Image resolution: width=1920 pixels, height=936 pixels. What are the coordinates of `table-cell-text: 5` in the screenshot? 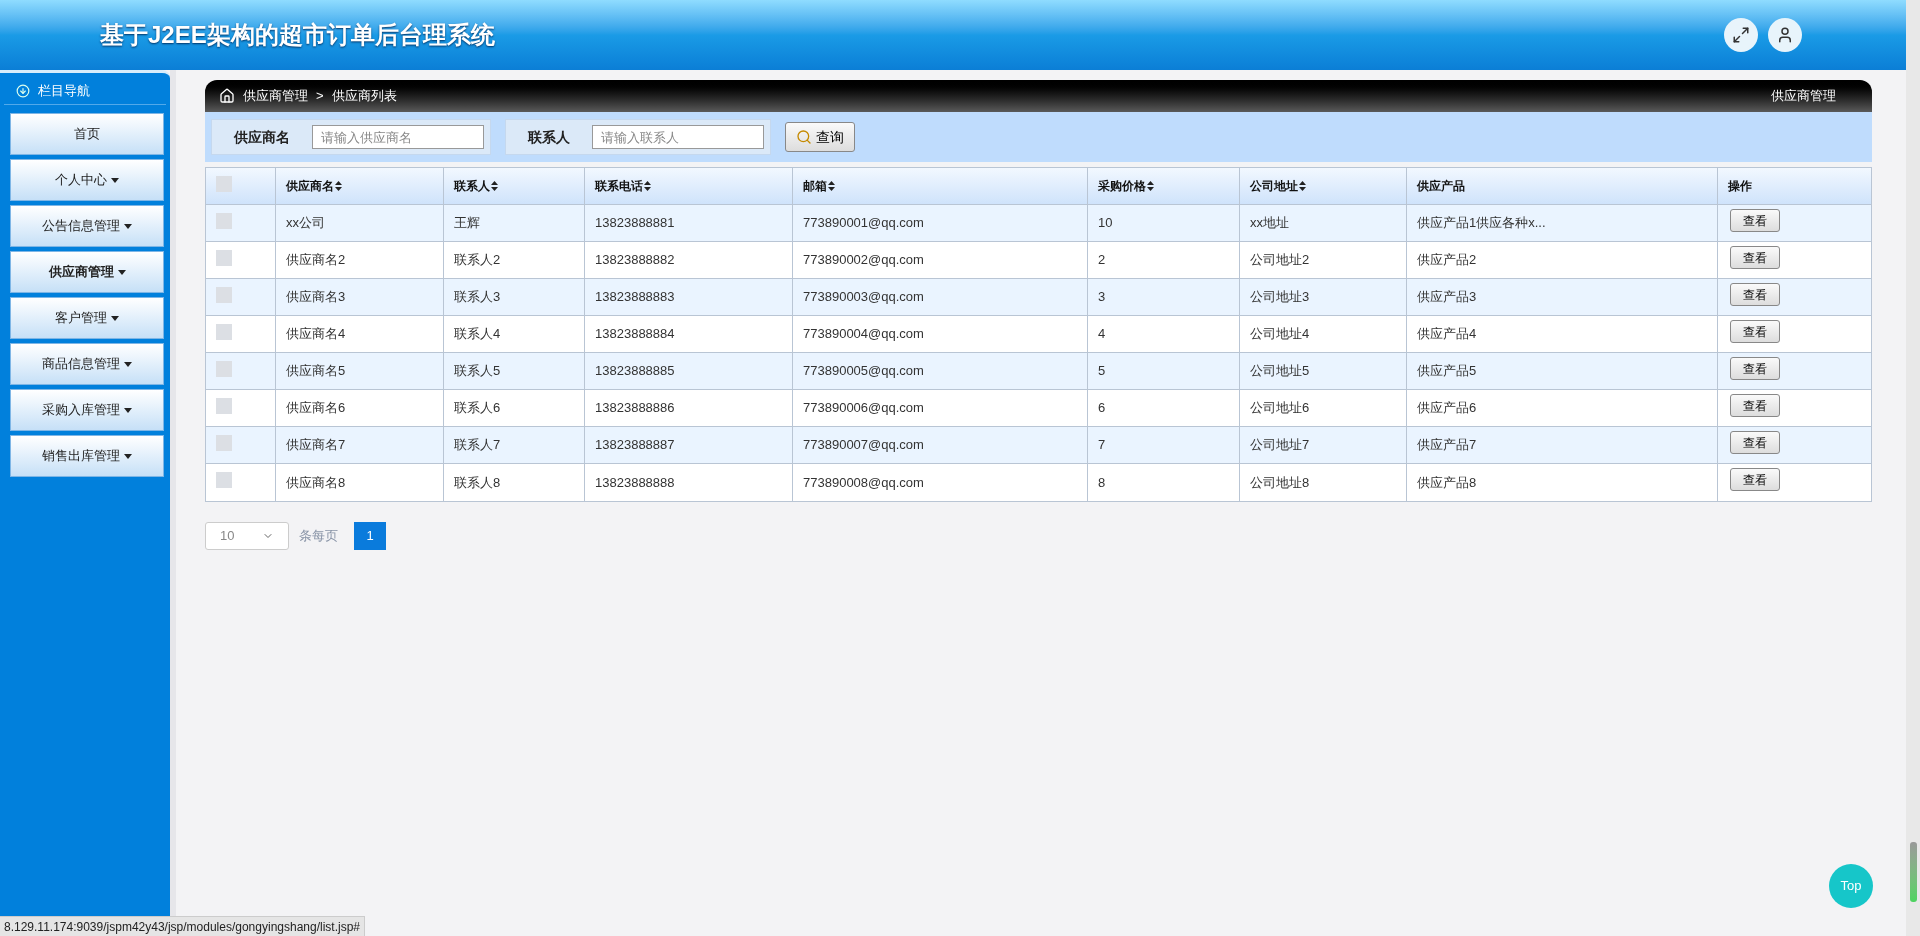 It's located at (1102, 371).